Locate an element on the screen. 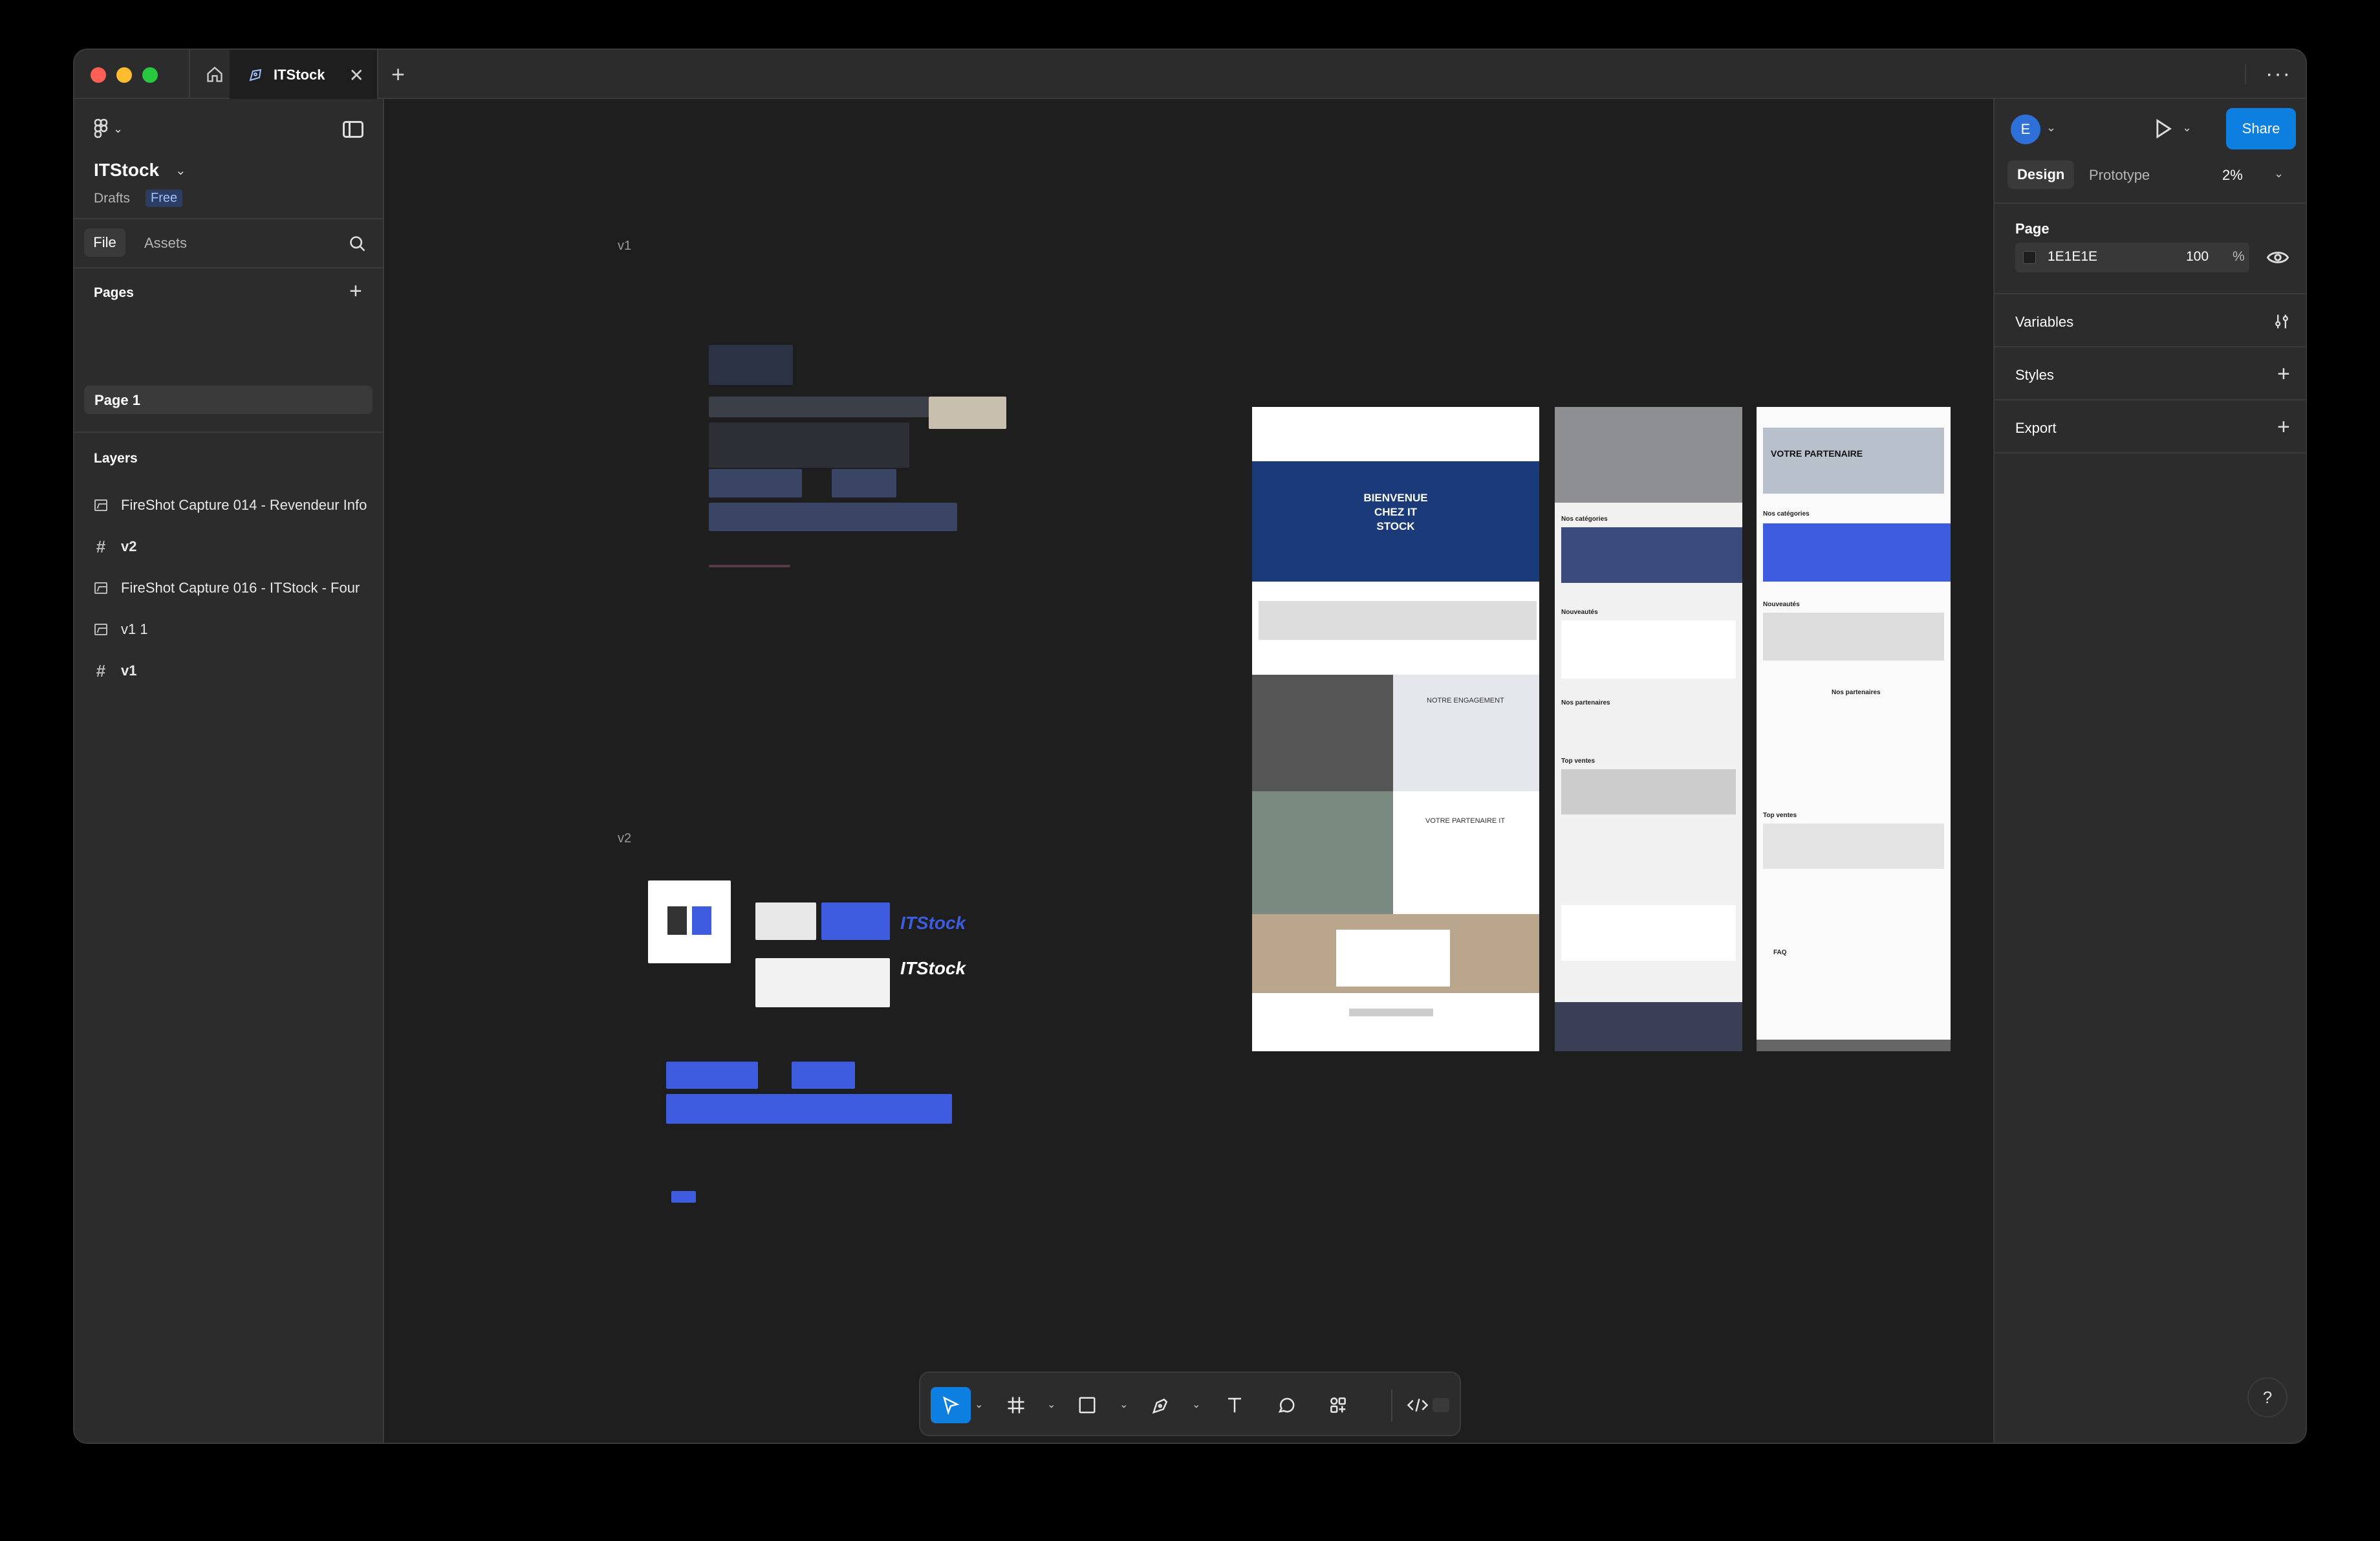 The width and height of the screenshot is (2380, 1541). section-title: Nouveautés is located at coordinates (1781, 604).